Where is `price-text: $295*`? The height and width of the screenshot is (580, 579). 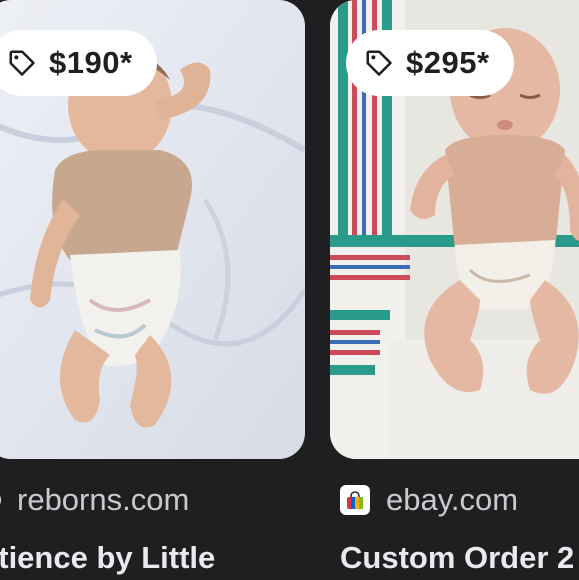 price-text: $295* is located at coordinates (448, 62).